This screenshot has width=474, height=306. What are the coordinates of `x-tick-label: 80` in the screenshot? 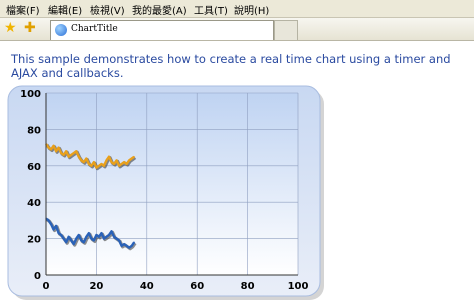 It's located at (248, 286).